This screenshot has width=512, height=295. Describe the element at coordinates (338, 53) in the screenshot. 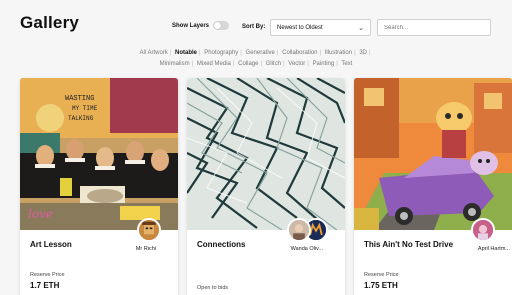

I see `filter-illustration: Illustration` at that location.